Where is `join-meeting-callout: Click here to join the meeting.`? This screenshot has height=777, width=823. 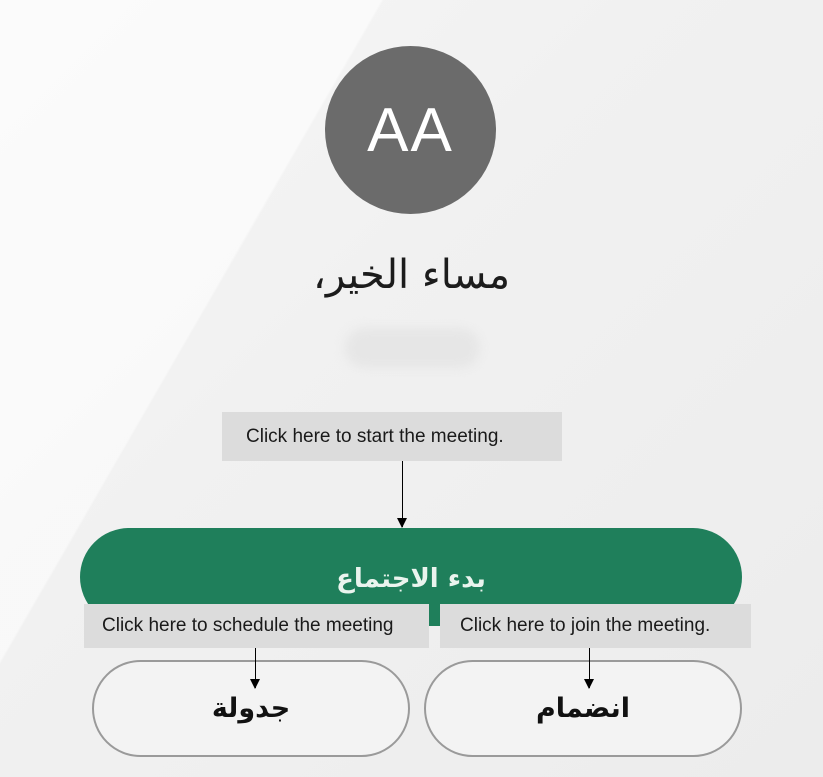 join-meeting-callout: Click here to join the meeting. is located at coordinates (595, 626).